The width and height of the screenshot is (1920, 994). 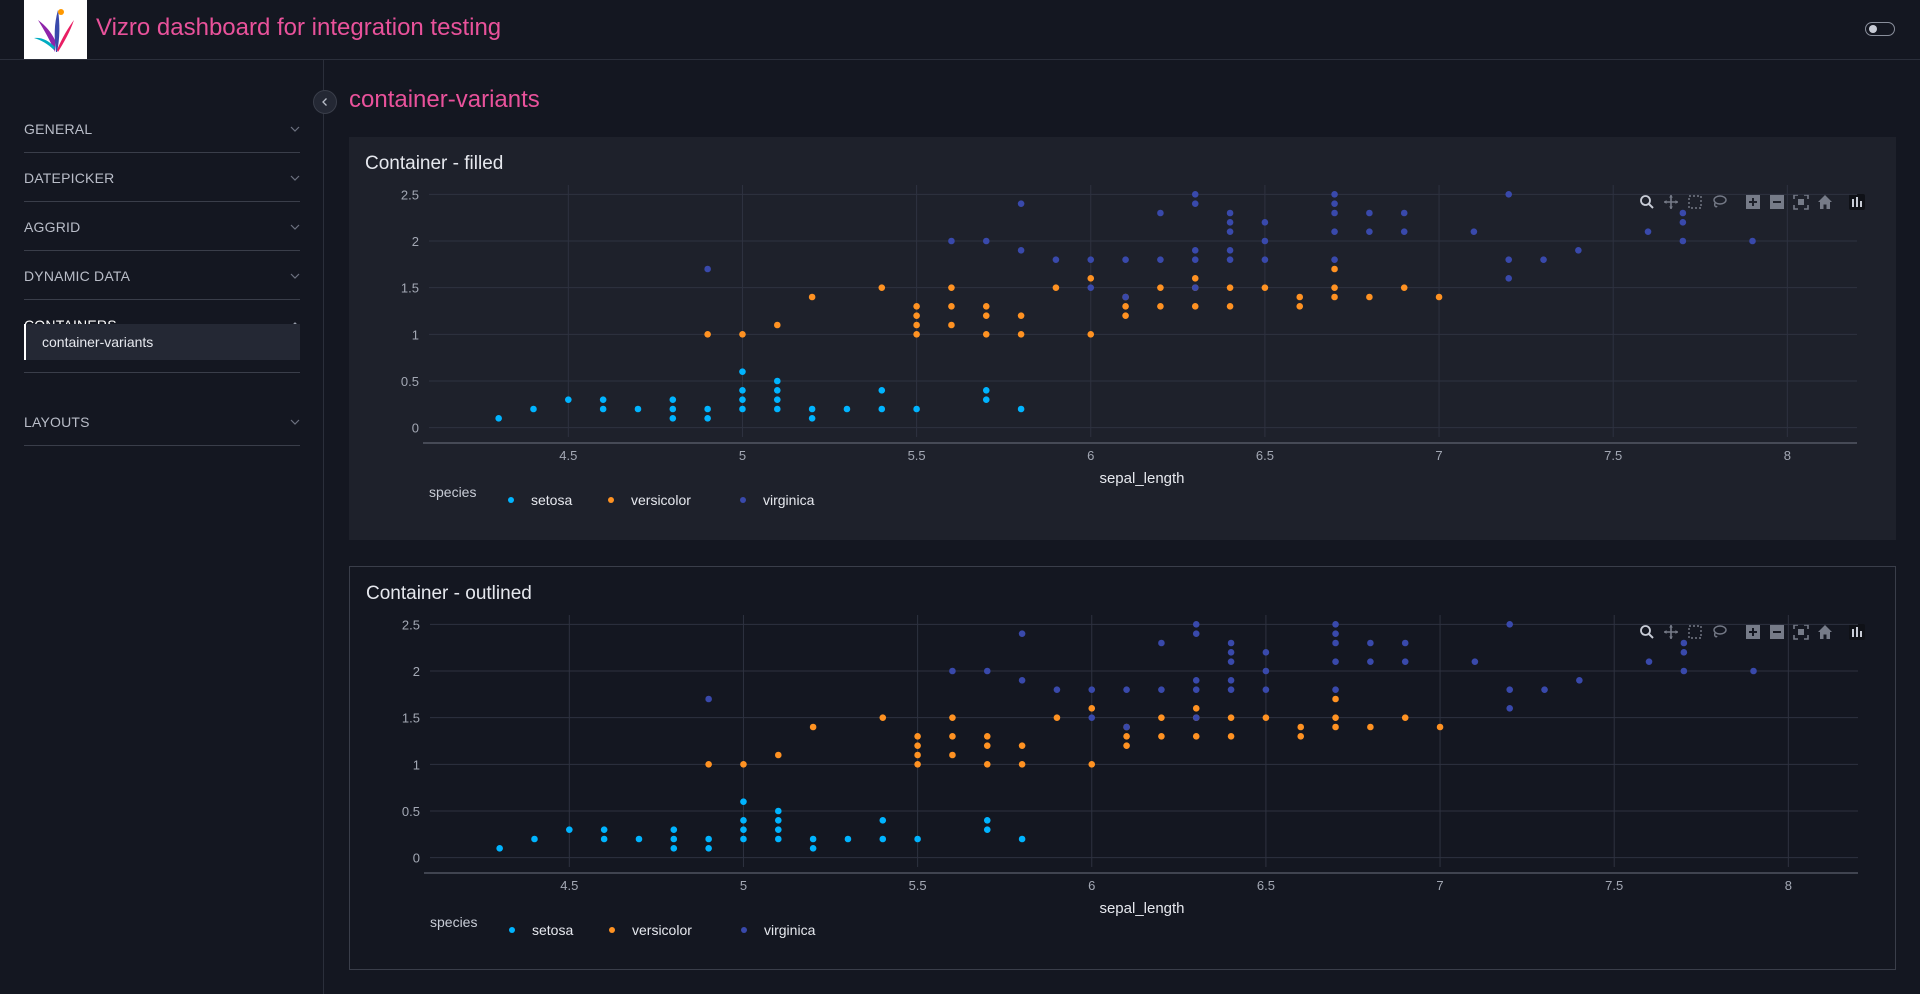 What do you see at coordinates (552, 930) in the screenshot?
I see `legend-item-label: setosa` at bounding box center [552, 930].